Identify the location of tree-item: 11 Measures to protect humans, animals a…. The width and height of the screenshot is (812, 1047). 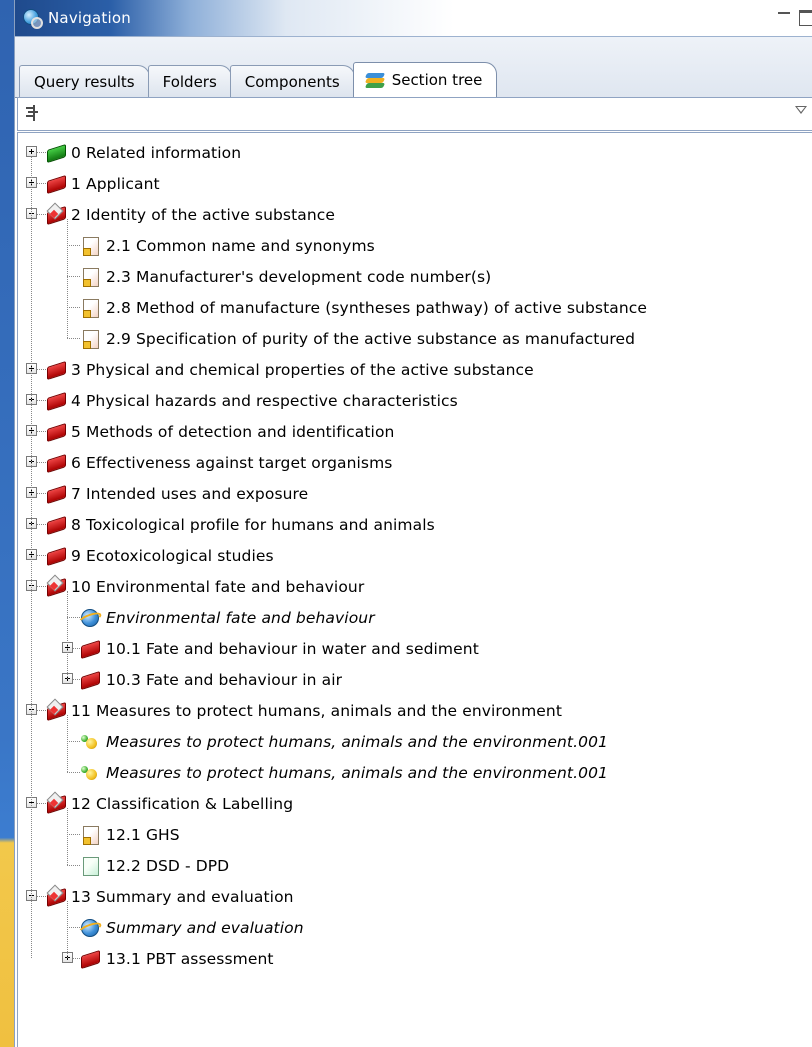
(415, 710).